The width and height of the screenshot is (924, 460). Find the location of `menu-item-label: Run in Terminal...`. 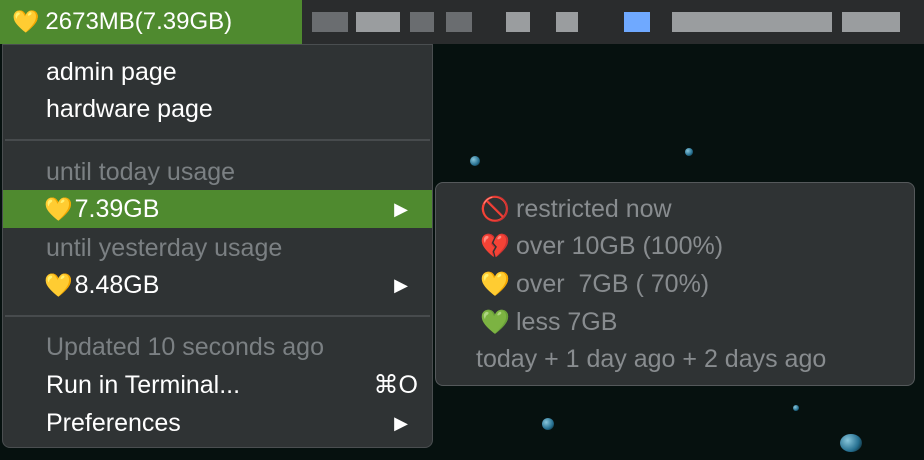

menu-item-label: Run in Terminal... is located at coordinates (143, 384).